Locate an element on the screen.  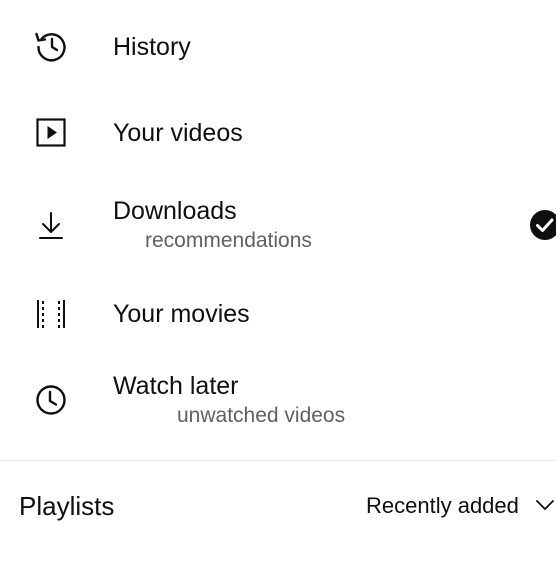
menu-item-label: Your videos is located at coordinates (178, 133).